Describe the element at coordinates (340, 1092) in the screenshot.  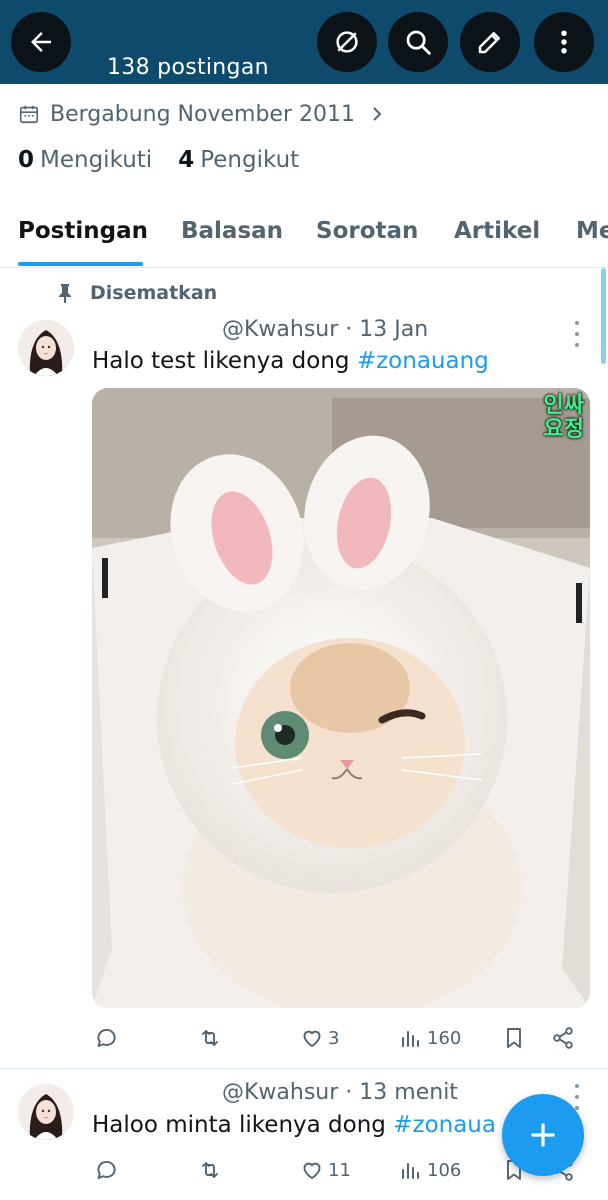
I see `post-meta: @Kwahsur · 13 menit` at that location.